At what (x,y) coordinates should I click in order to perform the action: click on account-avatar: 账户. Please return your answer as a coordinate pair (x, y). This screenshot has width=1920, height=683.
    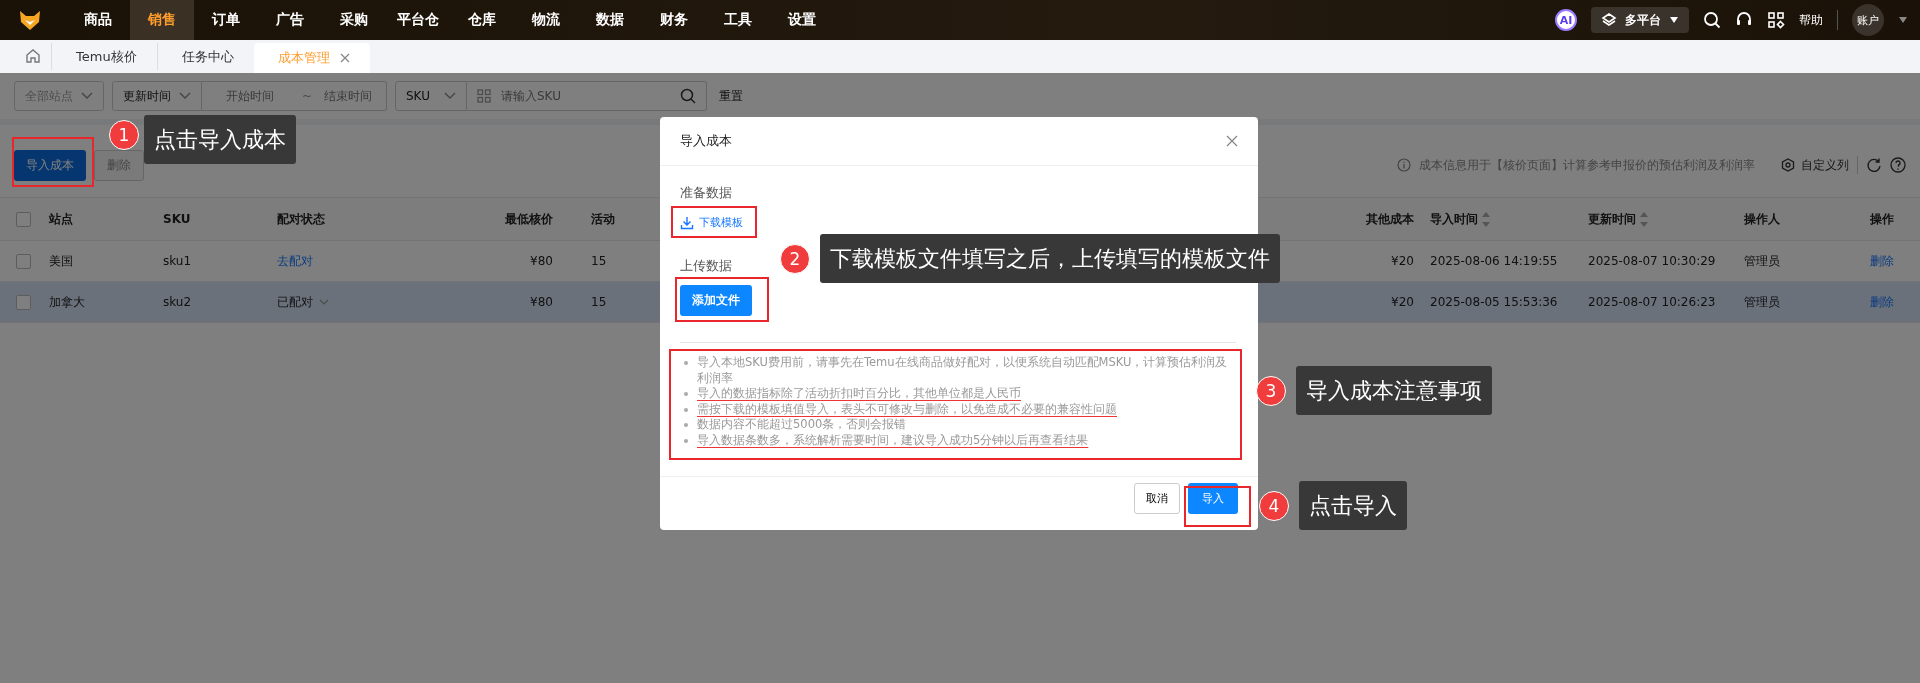
    Looking at the image, I should click on (1868, 20).